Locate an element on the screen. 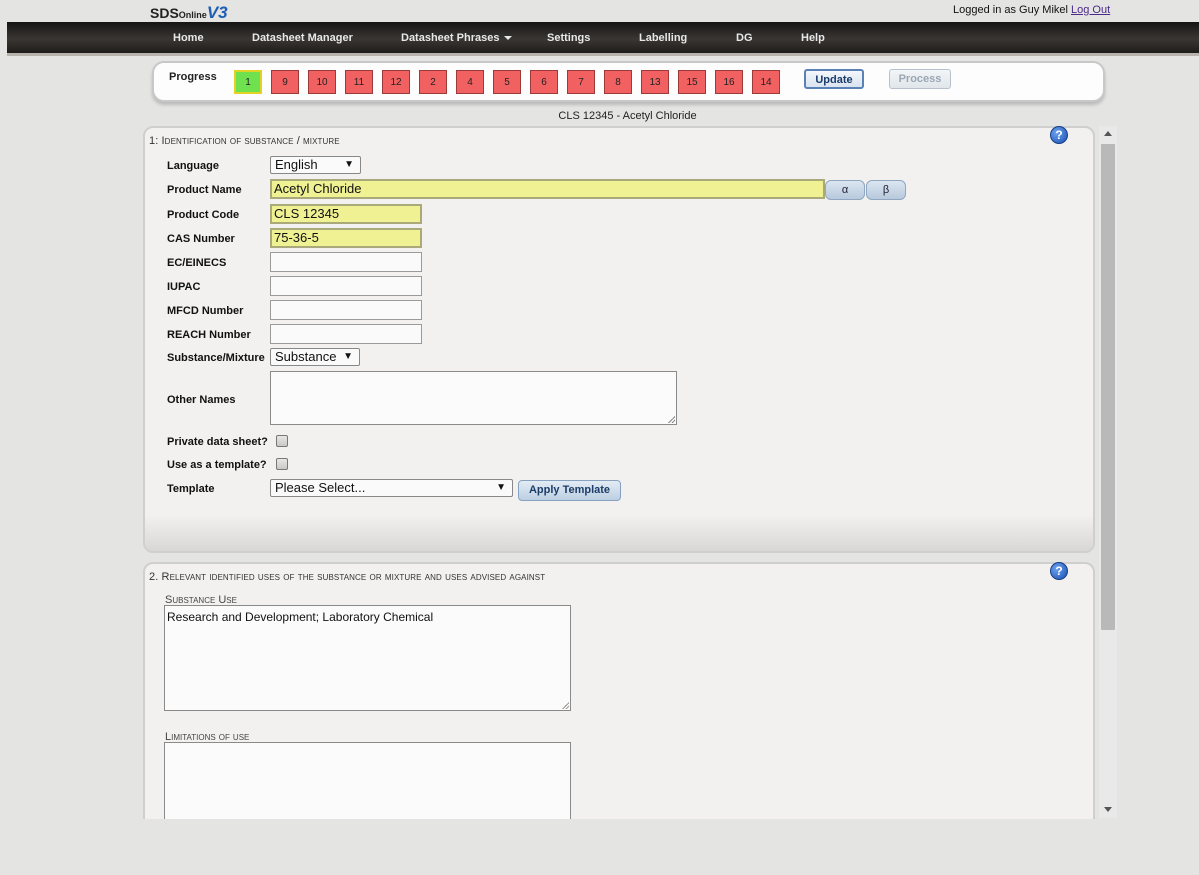  progress-step-6: 6 is located at coordinates (544, 82).